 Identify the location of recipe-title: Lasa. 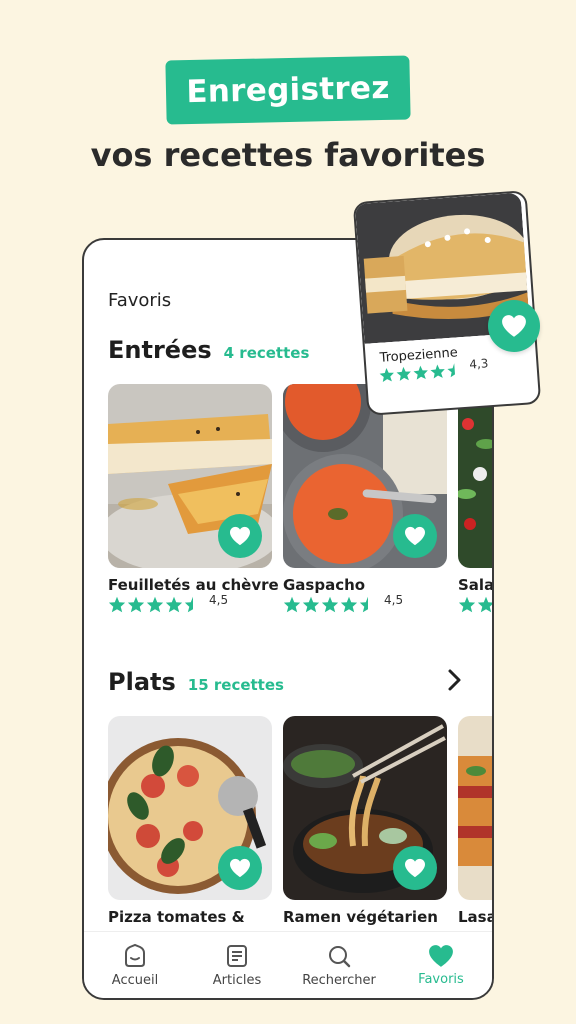
(476, 917).